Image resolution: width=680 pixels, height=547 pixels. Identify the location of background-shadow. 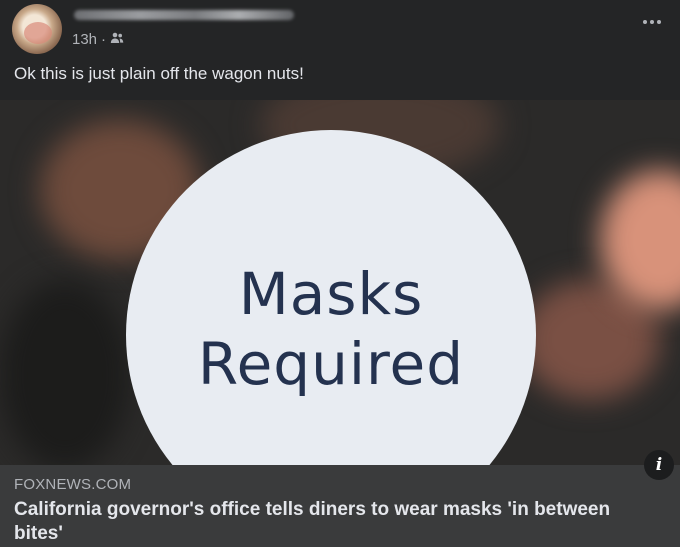
(65, 372).